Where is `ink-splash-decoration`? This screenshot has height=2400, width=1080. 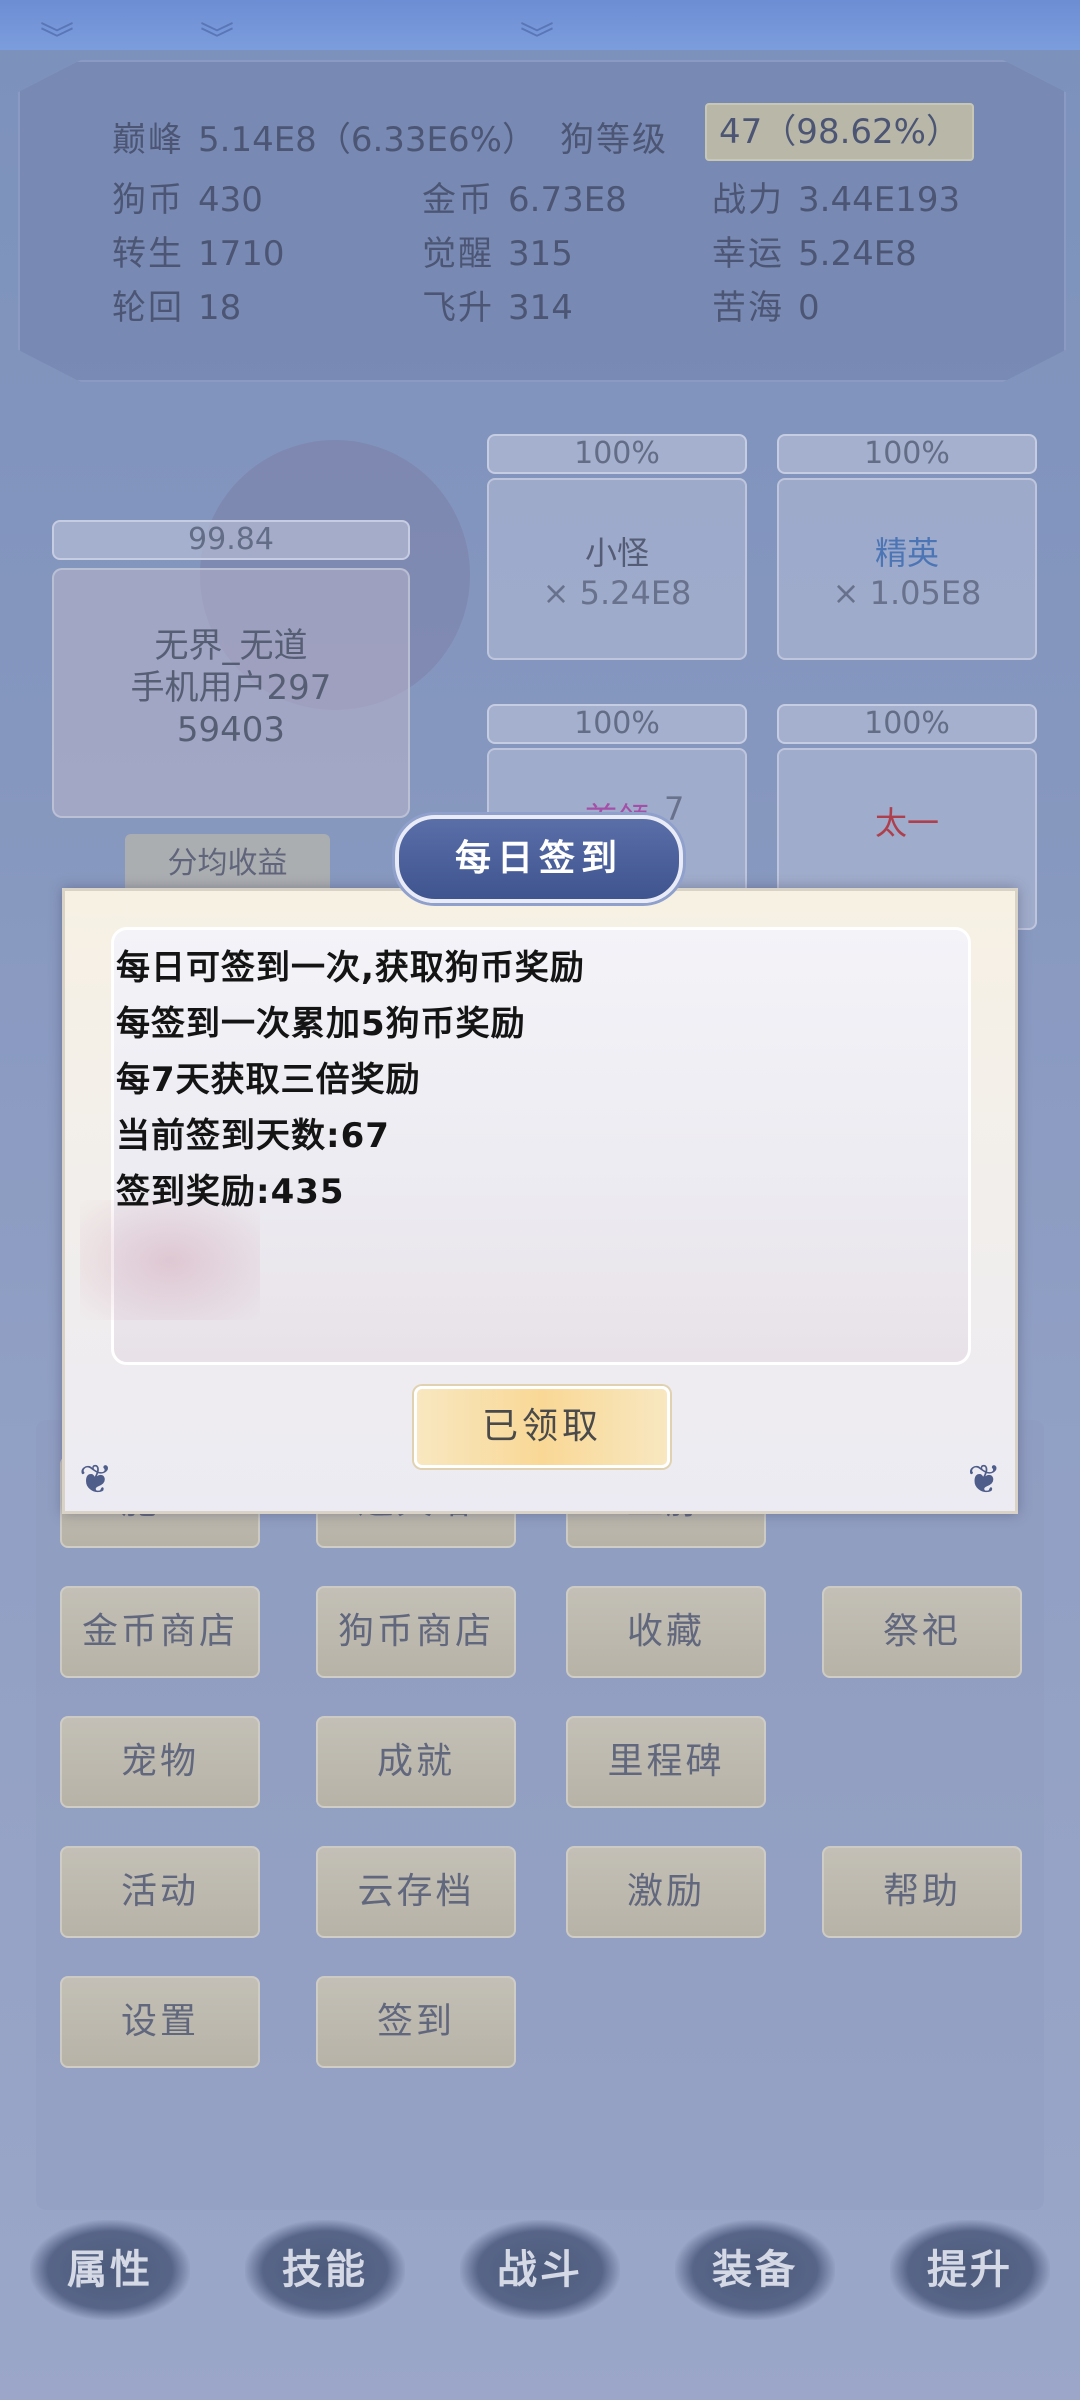 ink-splash-decoration is located at coordinates (170, 1260).